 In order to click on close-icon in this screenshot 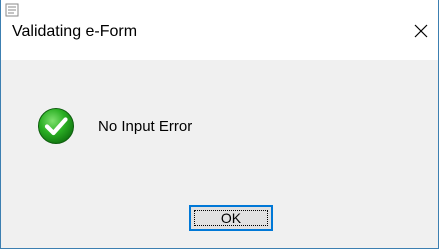, I will do `click(421, 31)`.